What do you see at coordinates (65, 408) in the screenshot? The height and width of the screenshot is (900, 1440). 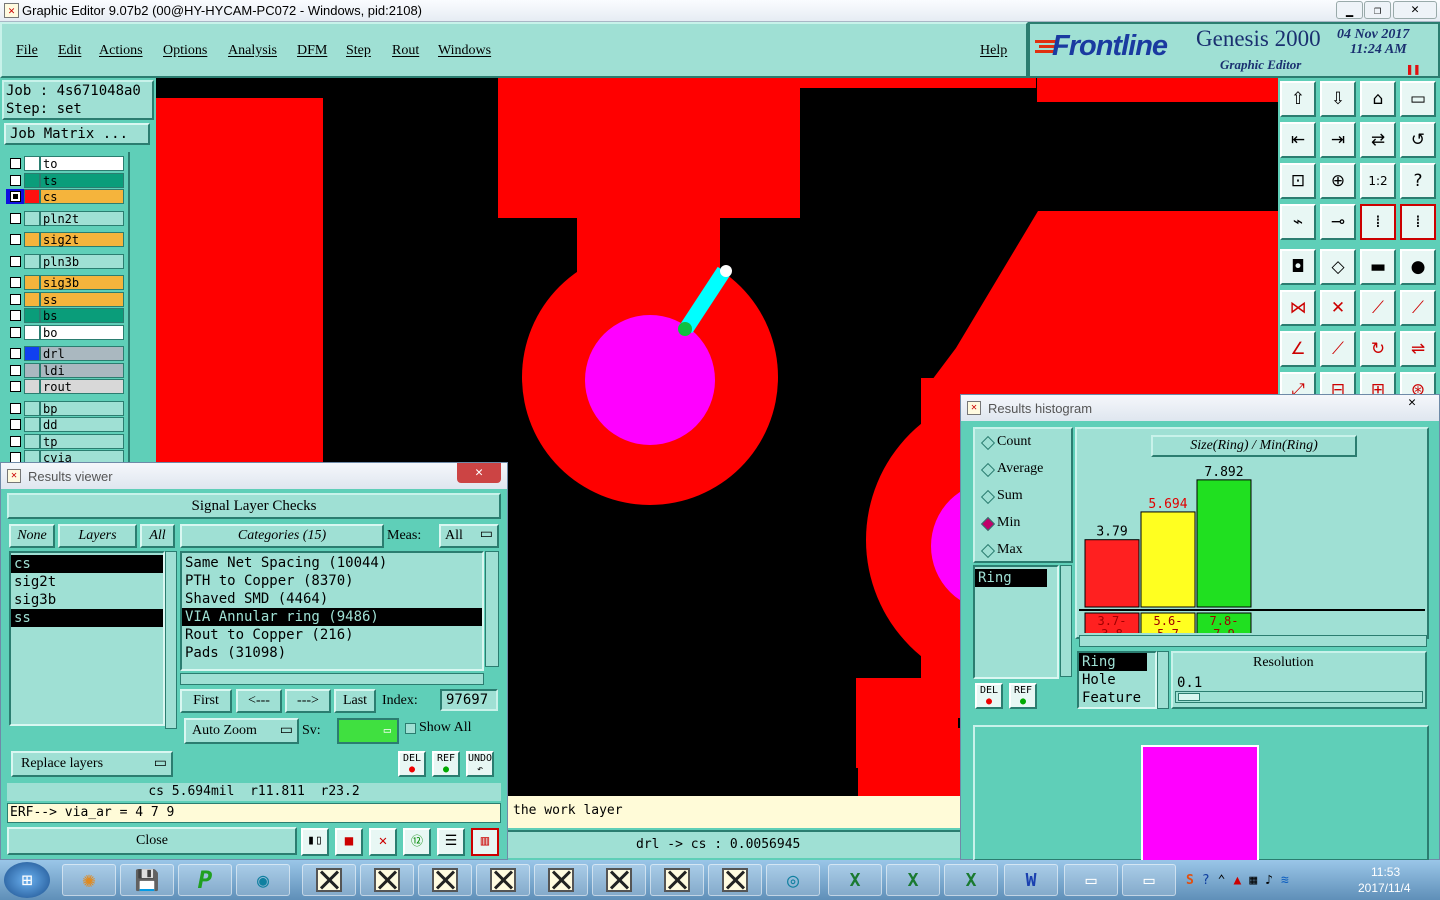 I see `layer-row-bp: bp` at bounding box center [65, 408].